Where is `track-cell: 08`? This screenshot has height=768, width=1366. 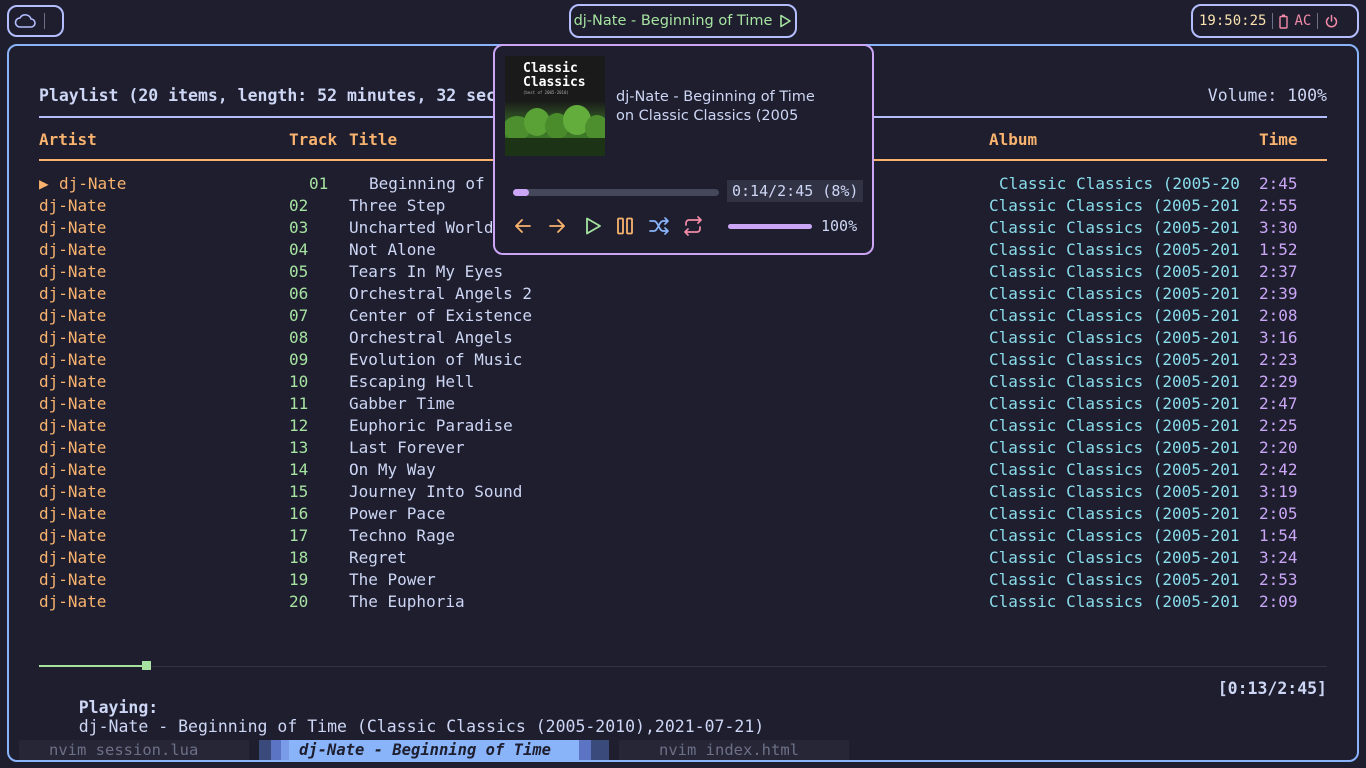
track-cell: 08 is located at coordinates (299, 337).